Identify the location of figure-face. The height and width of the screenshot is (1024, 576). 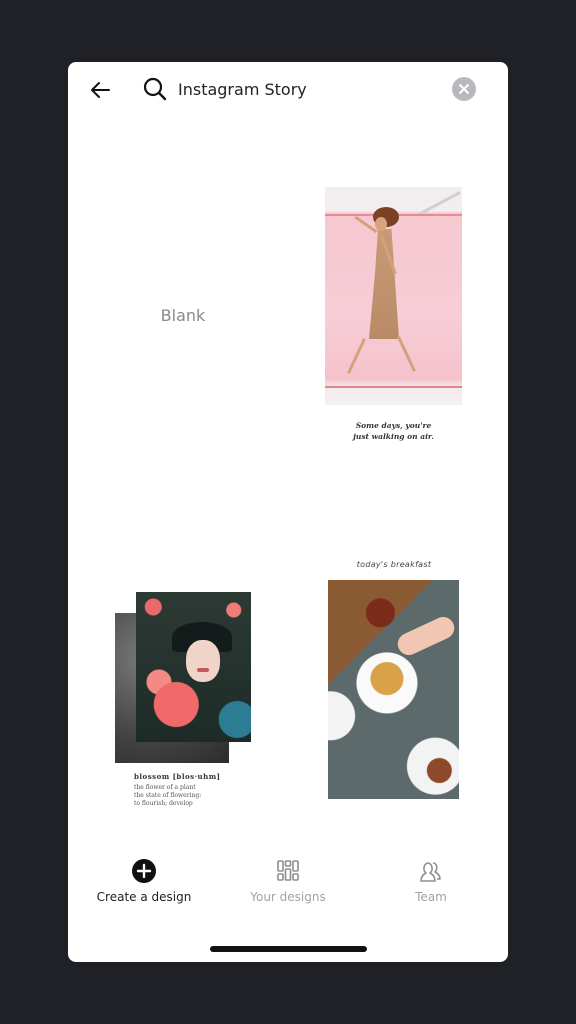
(203, 661).